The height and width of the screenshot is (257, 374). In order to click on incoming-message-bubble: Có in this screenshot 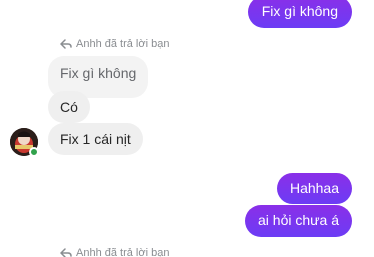, I will do `click(69, 107)`.